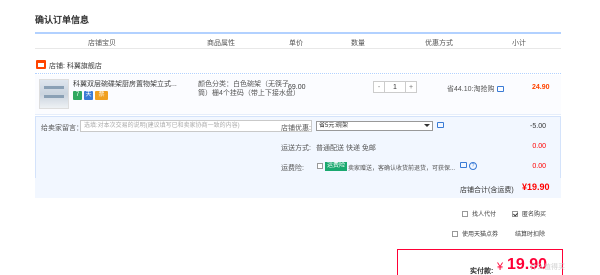 The image size is (600, 275). Describe the element at coordinates (473, 166) in the screenshot. I see `help-icon: ?` at that location.